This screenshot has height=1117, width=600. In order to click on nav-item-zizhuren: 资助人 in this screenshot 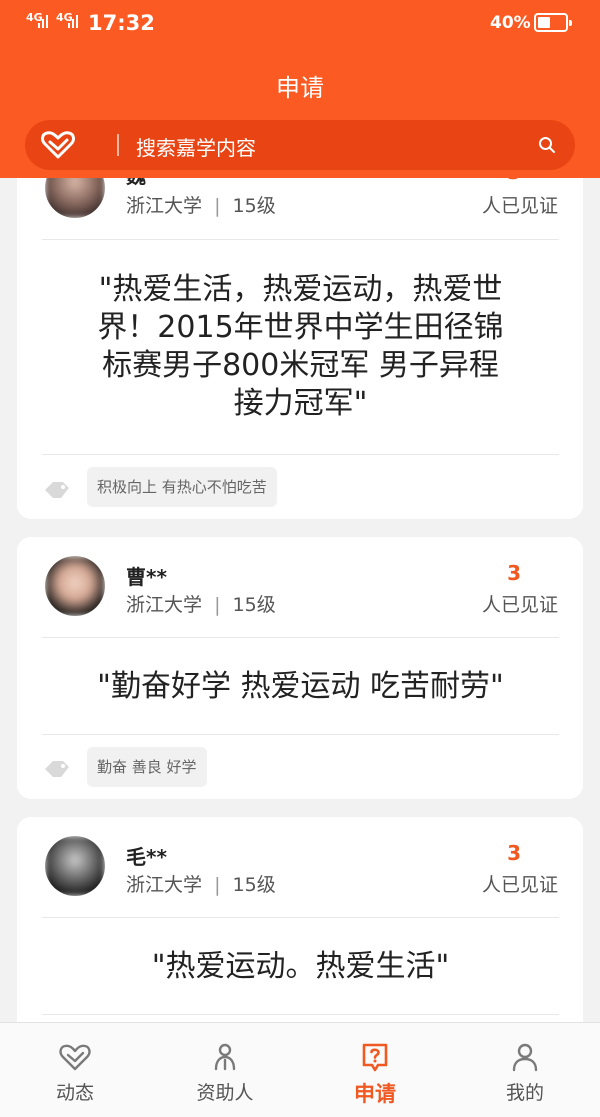, I will do `click(225, 1070)`.